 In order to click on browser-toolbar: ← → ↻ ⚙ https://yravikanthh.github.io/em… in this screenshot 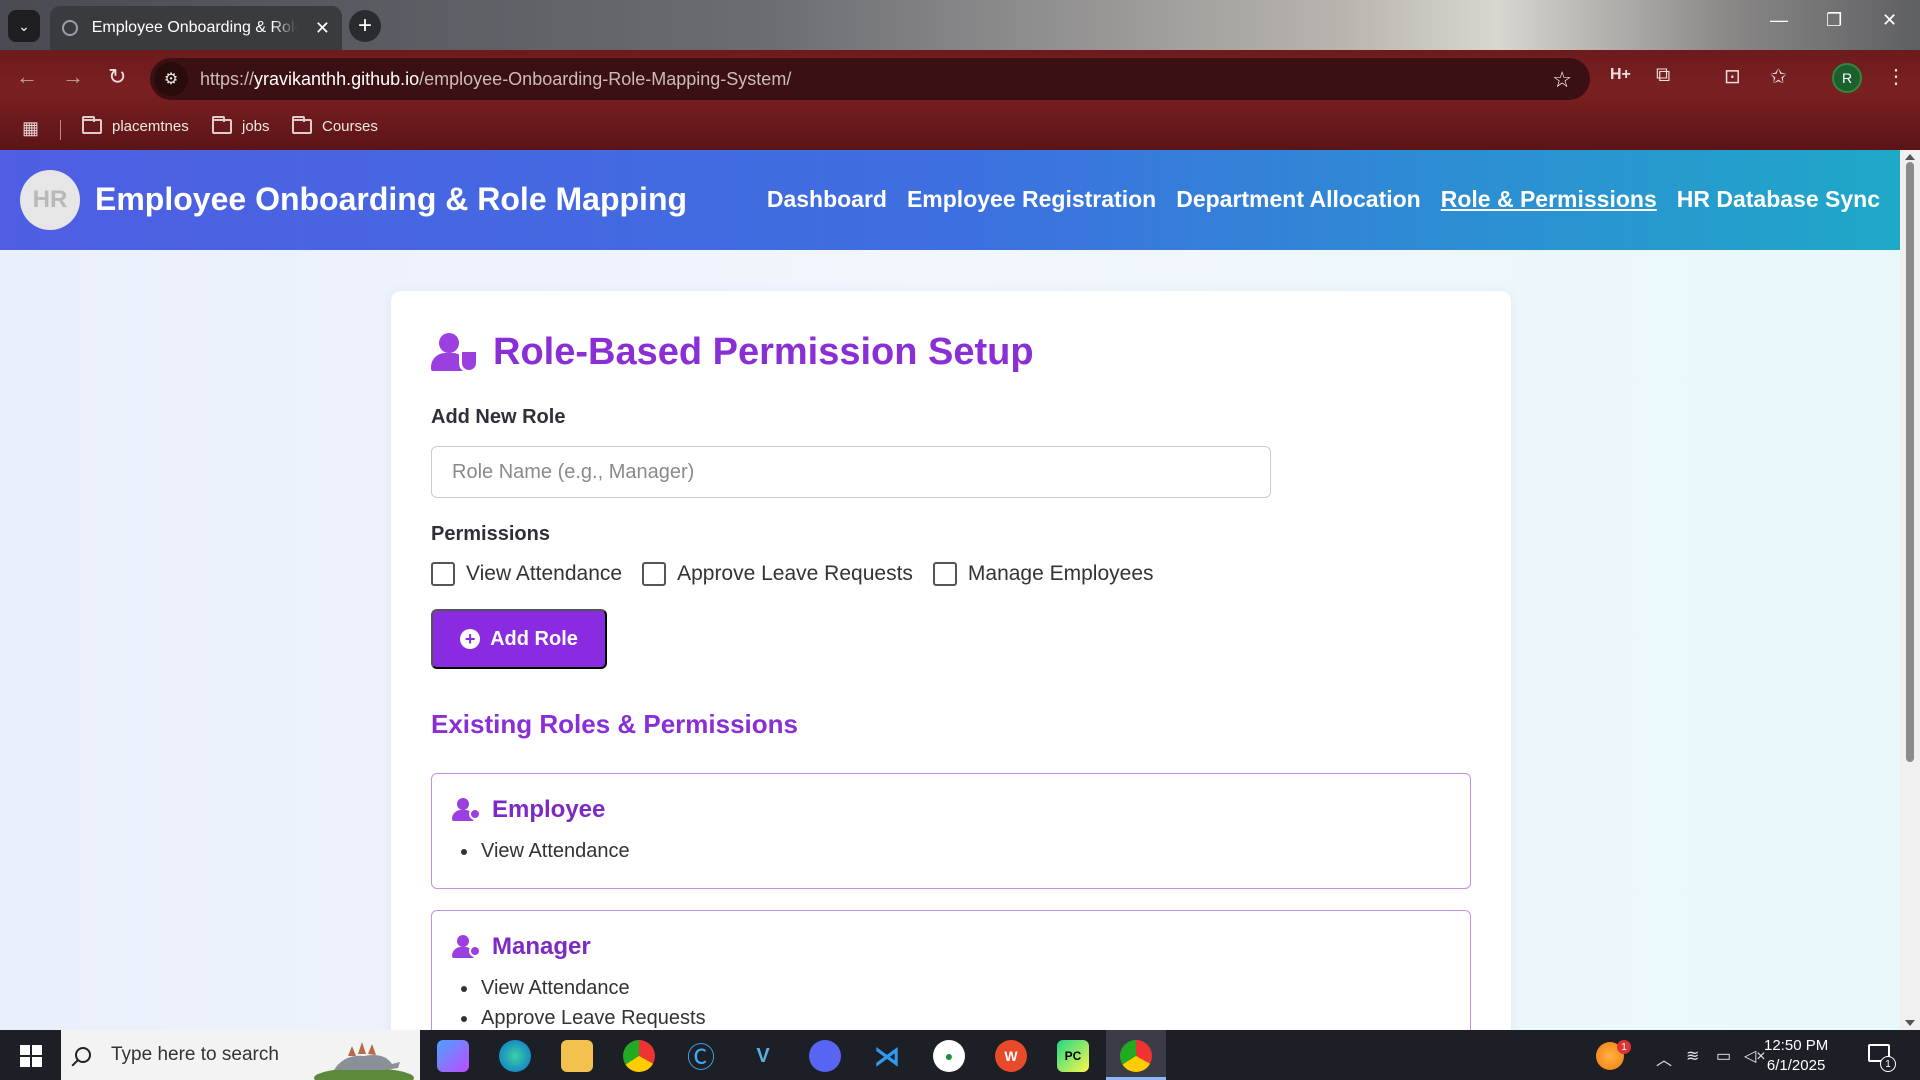, I will do `click(960, 79)`.